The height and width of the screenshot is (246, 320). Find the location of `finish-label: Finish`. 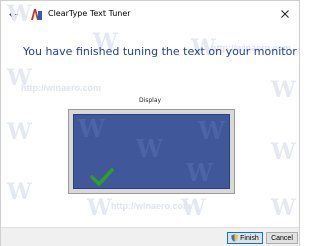

finish-label: Finish is located at coordinates (249, 238).